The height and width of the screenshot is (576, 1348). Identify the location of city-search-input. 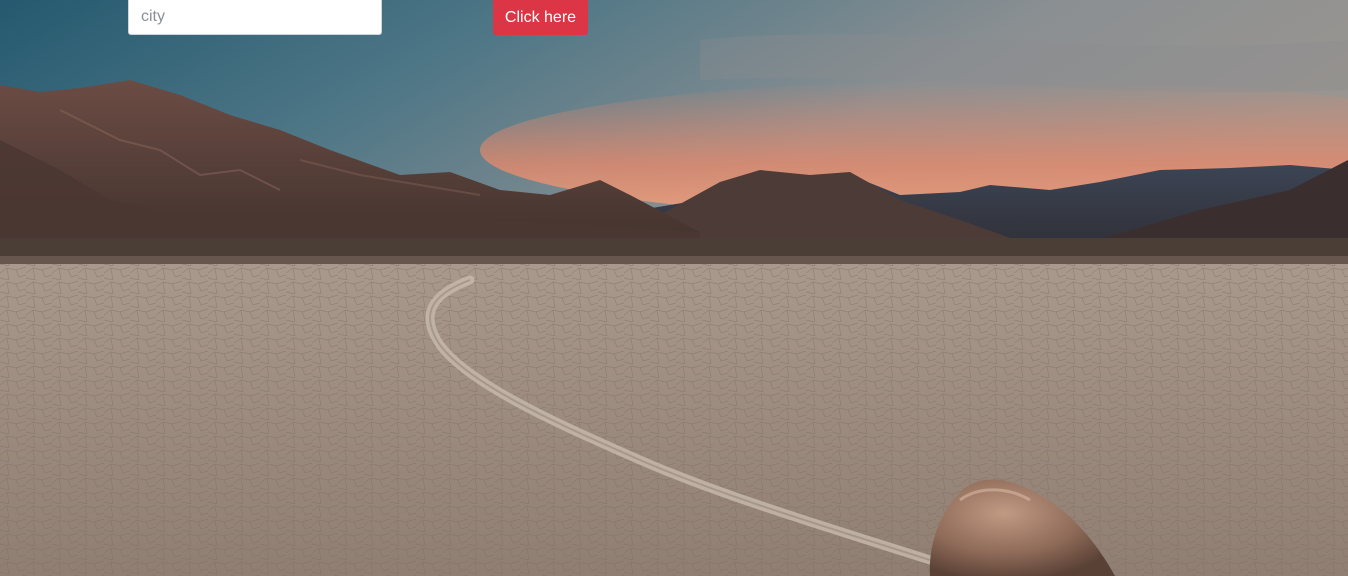
(255, 17).